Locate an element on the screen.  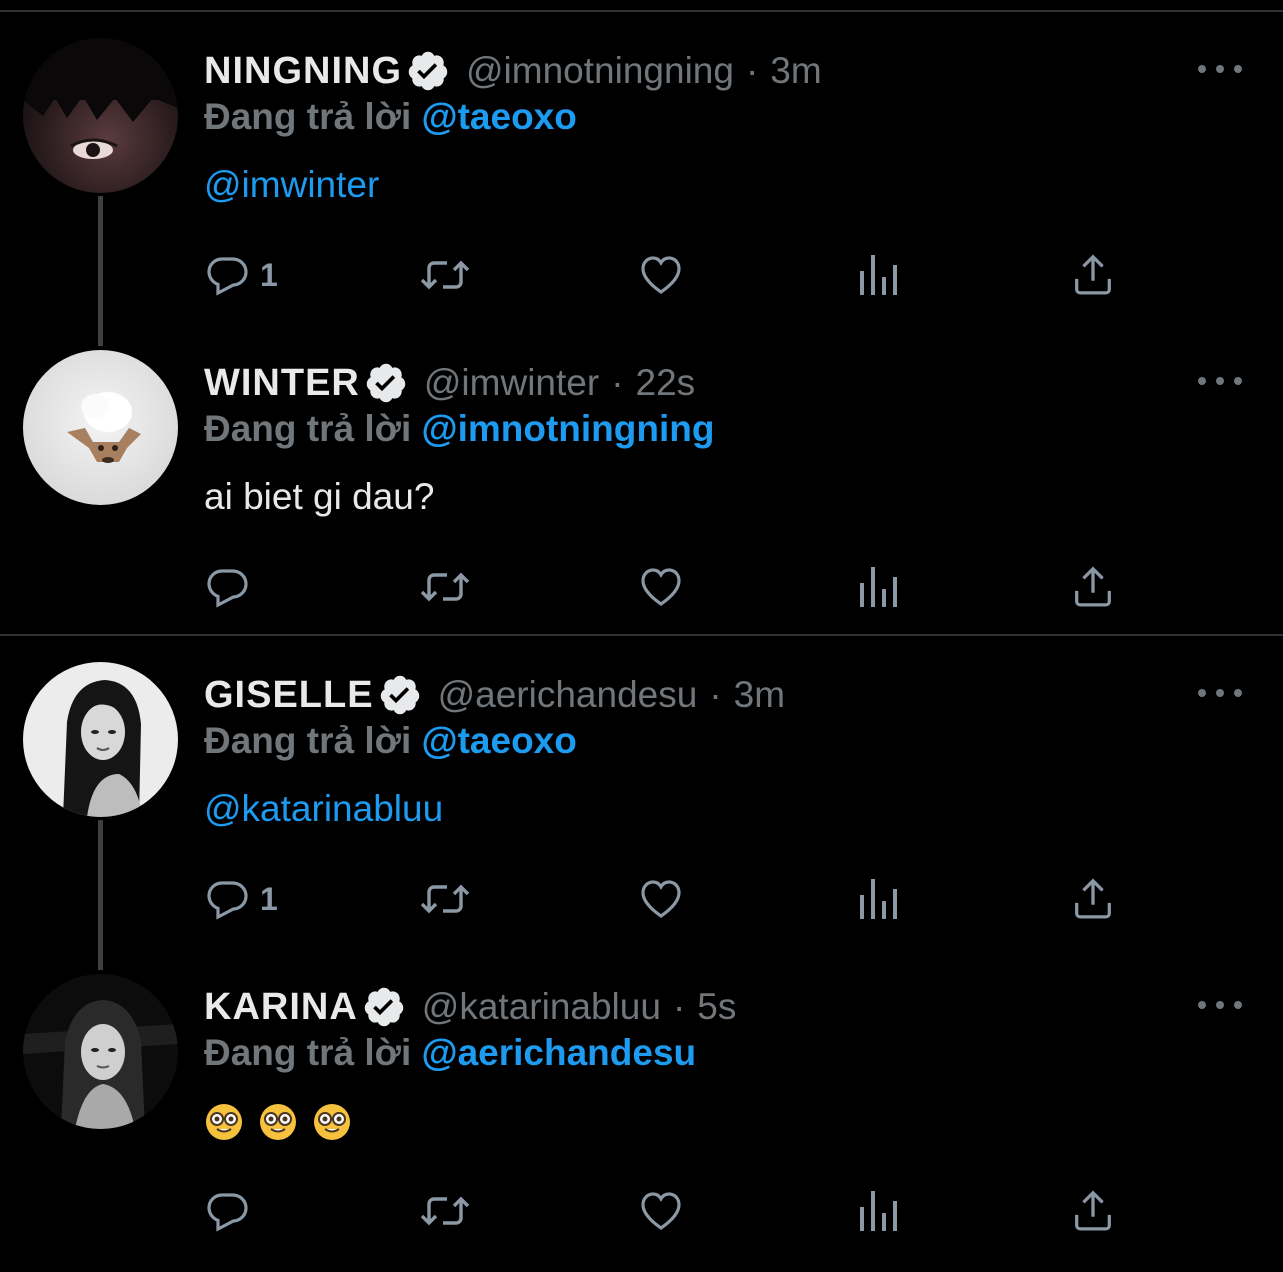
handle: @imnotningning is located at coordinates (600, 71).